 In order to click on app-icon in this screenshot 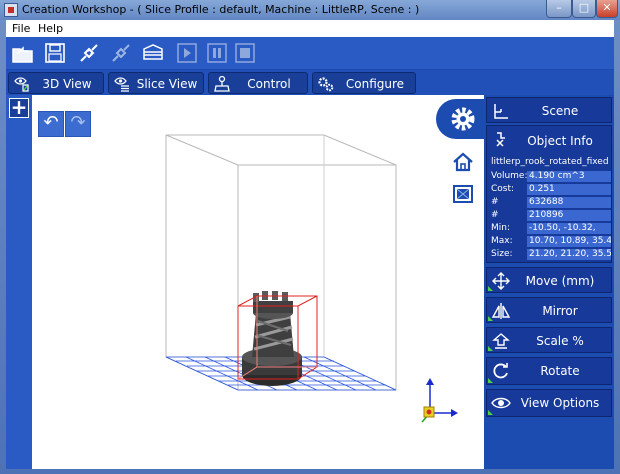, I will do `click(11, 10)`.